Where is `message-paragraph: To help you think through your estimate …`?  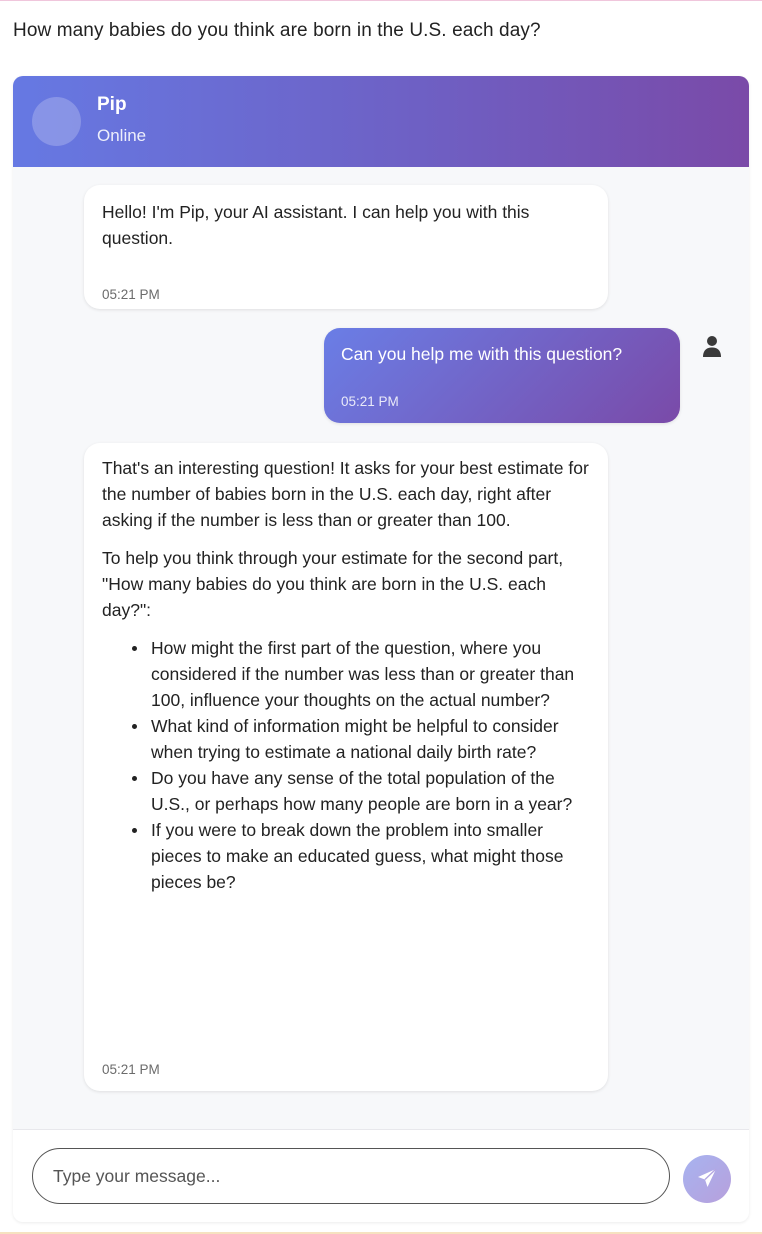 message-paragraph: To help you think through your estimate … is located at coordinates (333, 584).